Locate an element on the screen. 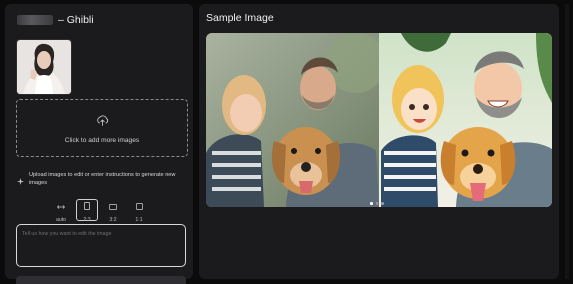 This screenshot has width=573, height=284. prompt-textarea is located at coordinates (101, 245).